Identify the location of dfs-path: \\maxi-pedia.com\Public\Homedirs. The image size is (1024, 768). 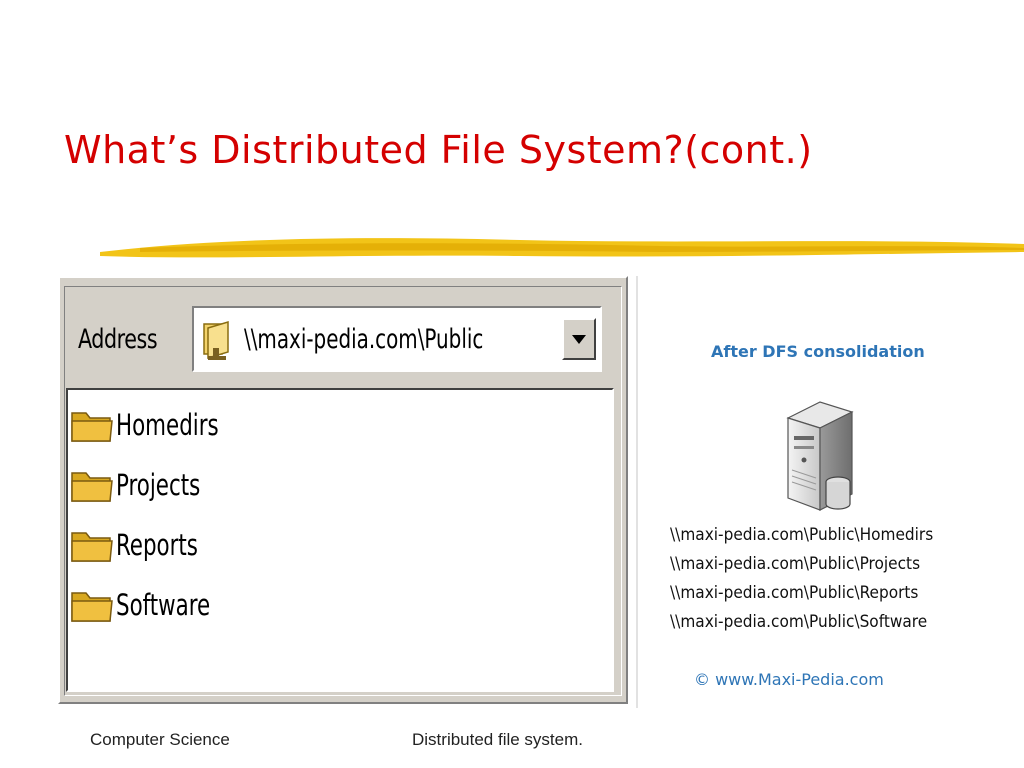
(802, 534).